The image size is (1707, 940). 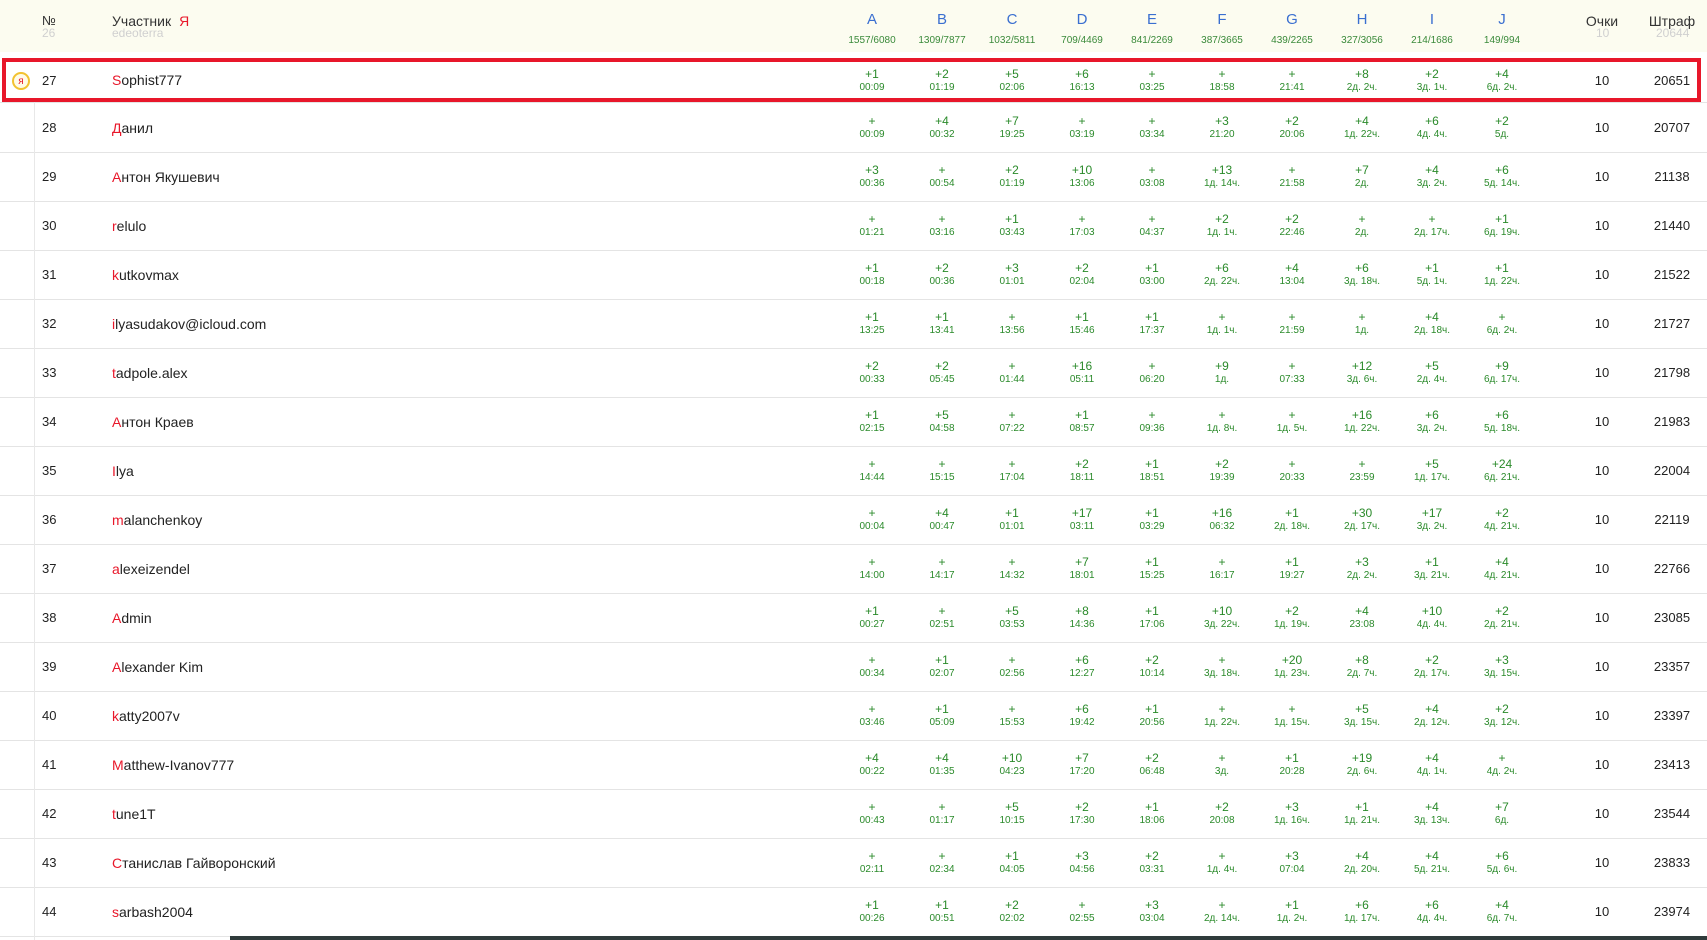 What do you see at coordinates (1222, 617) in the screenshot?
I see `result-cell-f: +10 3д. 22ч.` at bounding box center [1222, 617].